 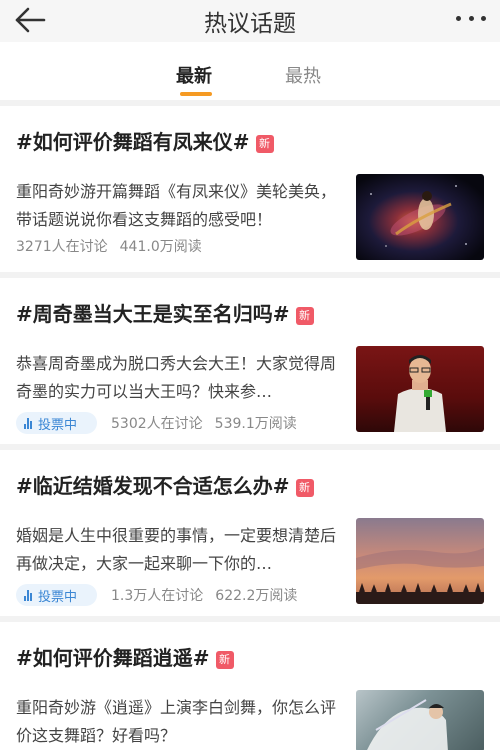 I want to click on topic-meta: 投票中 1.3万人在讨论 622.2万阅读, so click(x=162, y=595).